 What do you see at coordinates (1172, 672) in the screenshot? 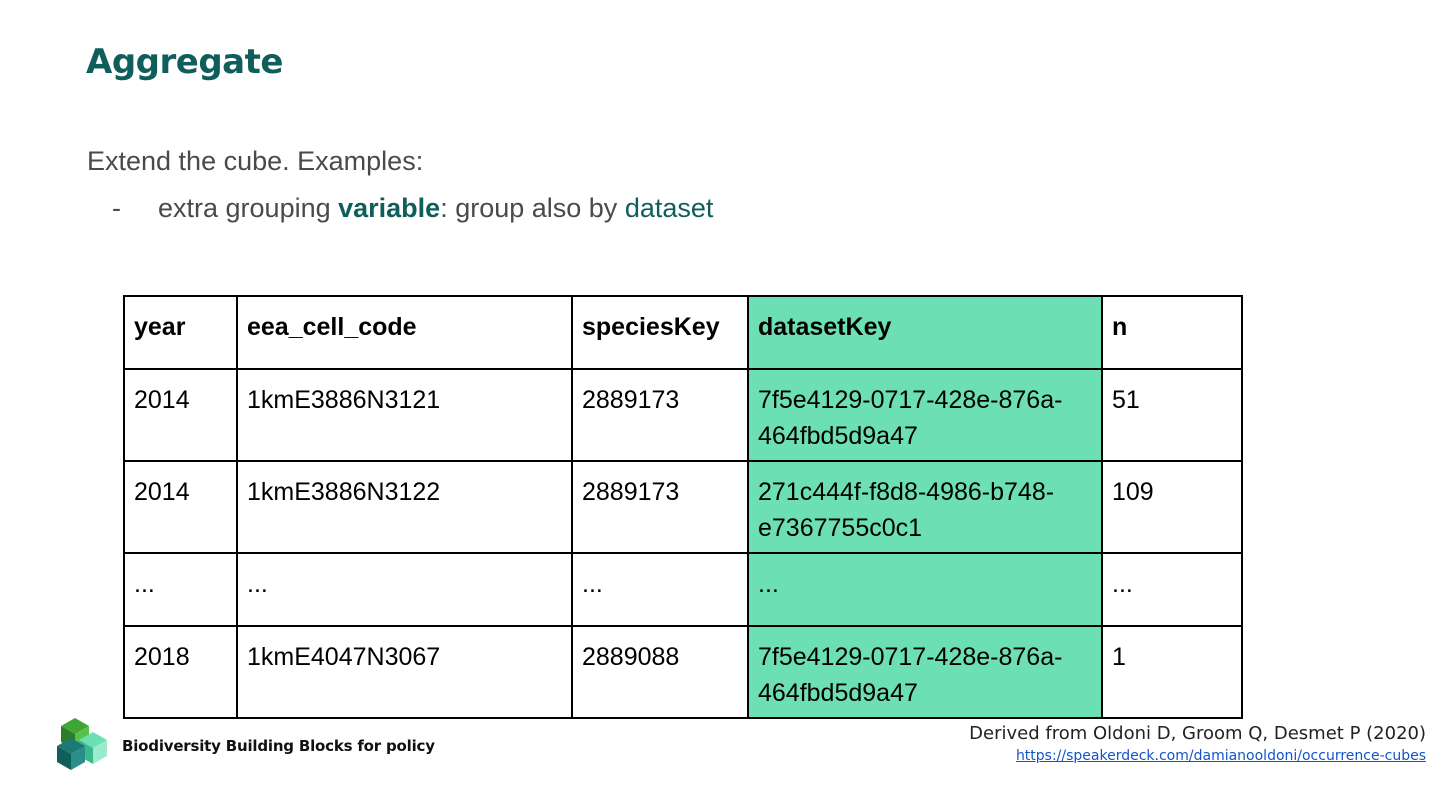
I see `cell-n: 1` at bounding box center [1172, 672].